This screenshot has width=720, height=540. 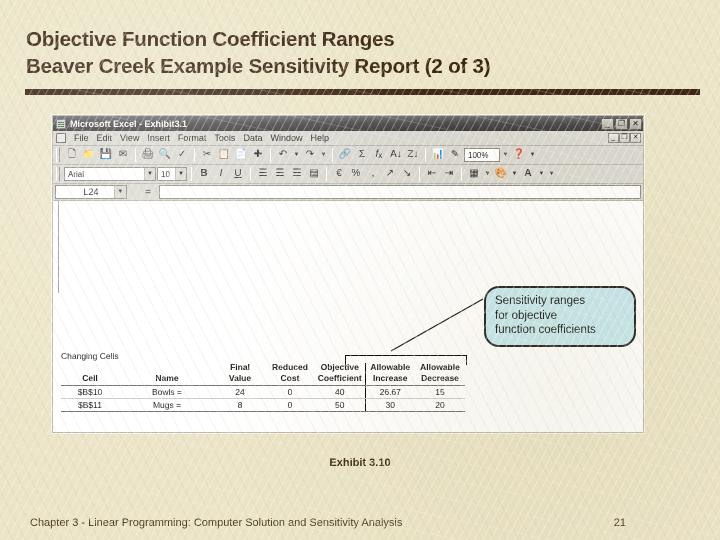 What do you see at coordinates (123, 155) in the screenshot?
I see `email-icon: ✉` at bounding box center [123, 155].